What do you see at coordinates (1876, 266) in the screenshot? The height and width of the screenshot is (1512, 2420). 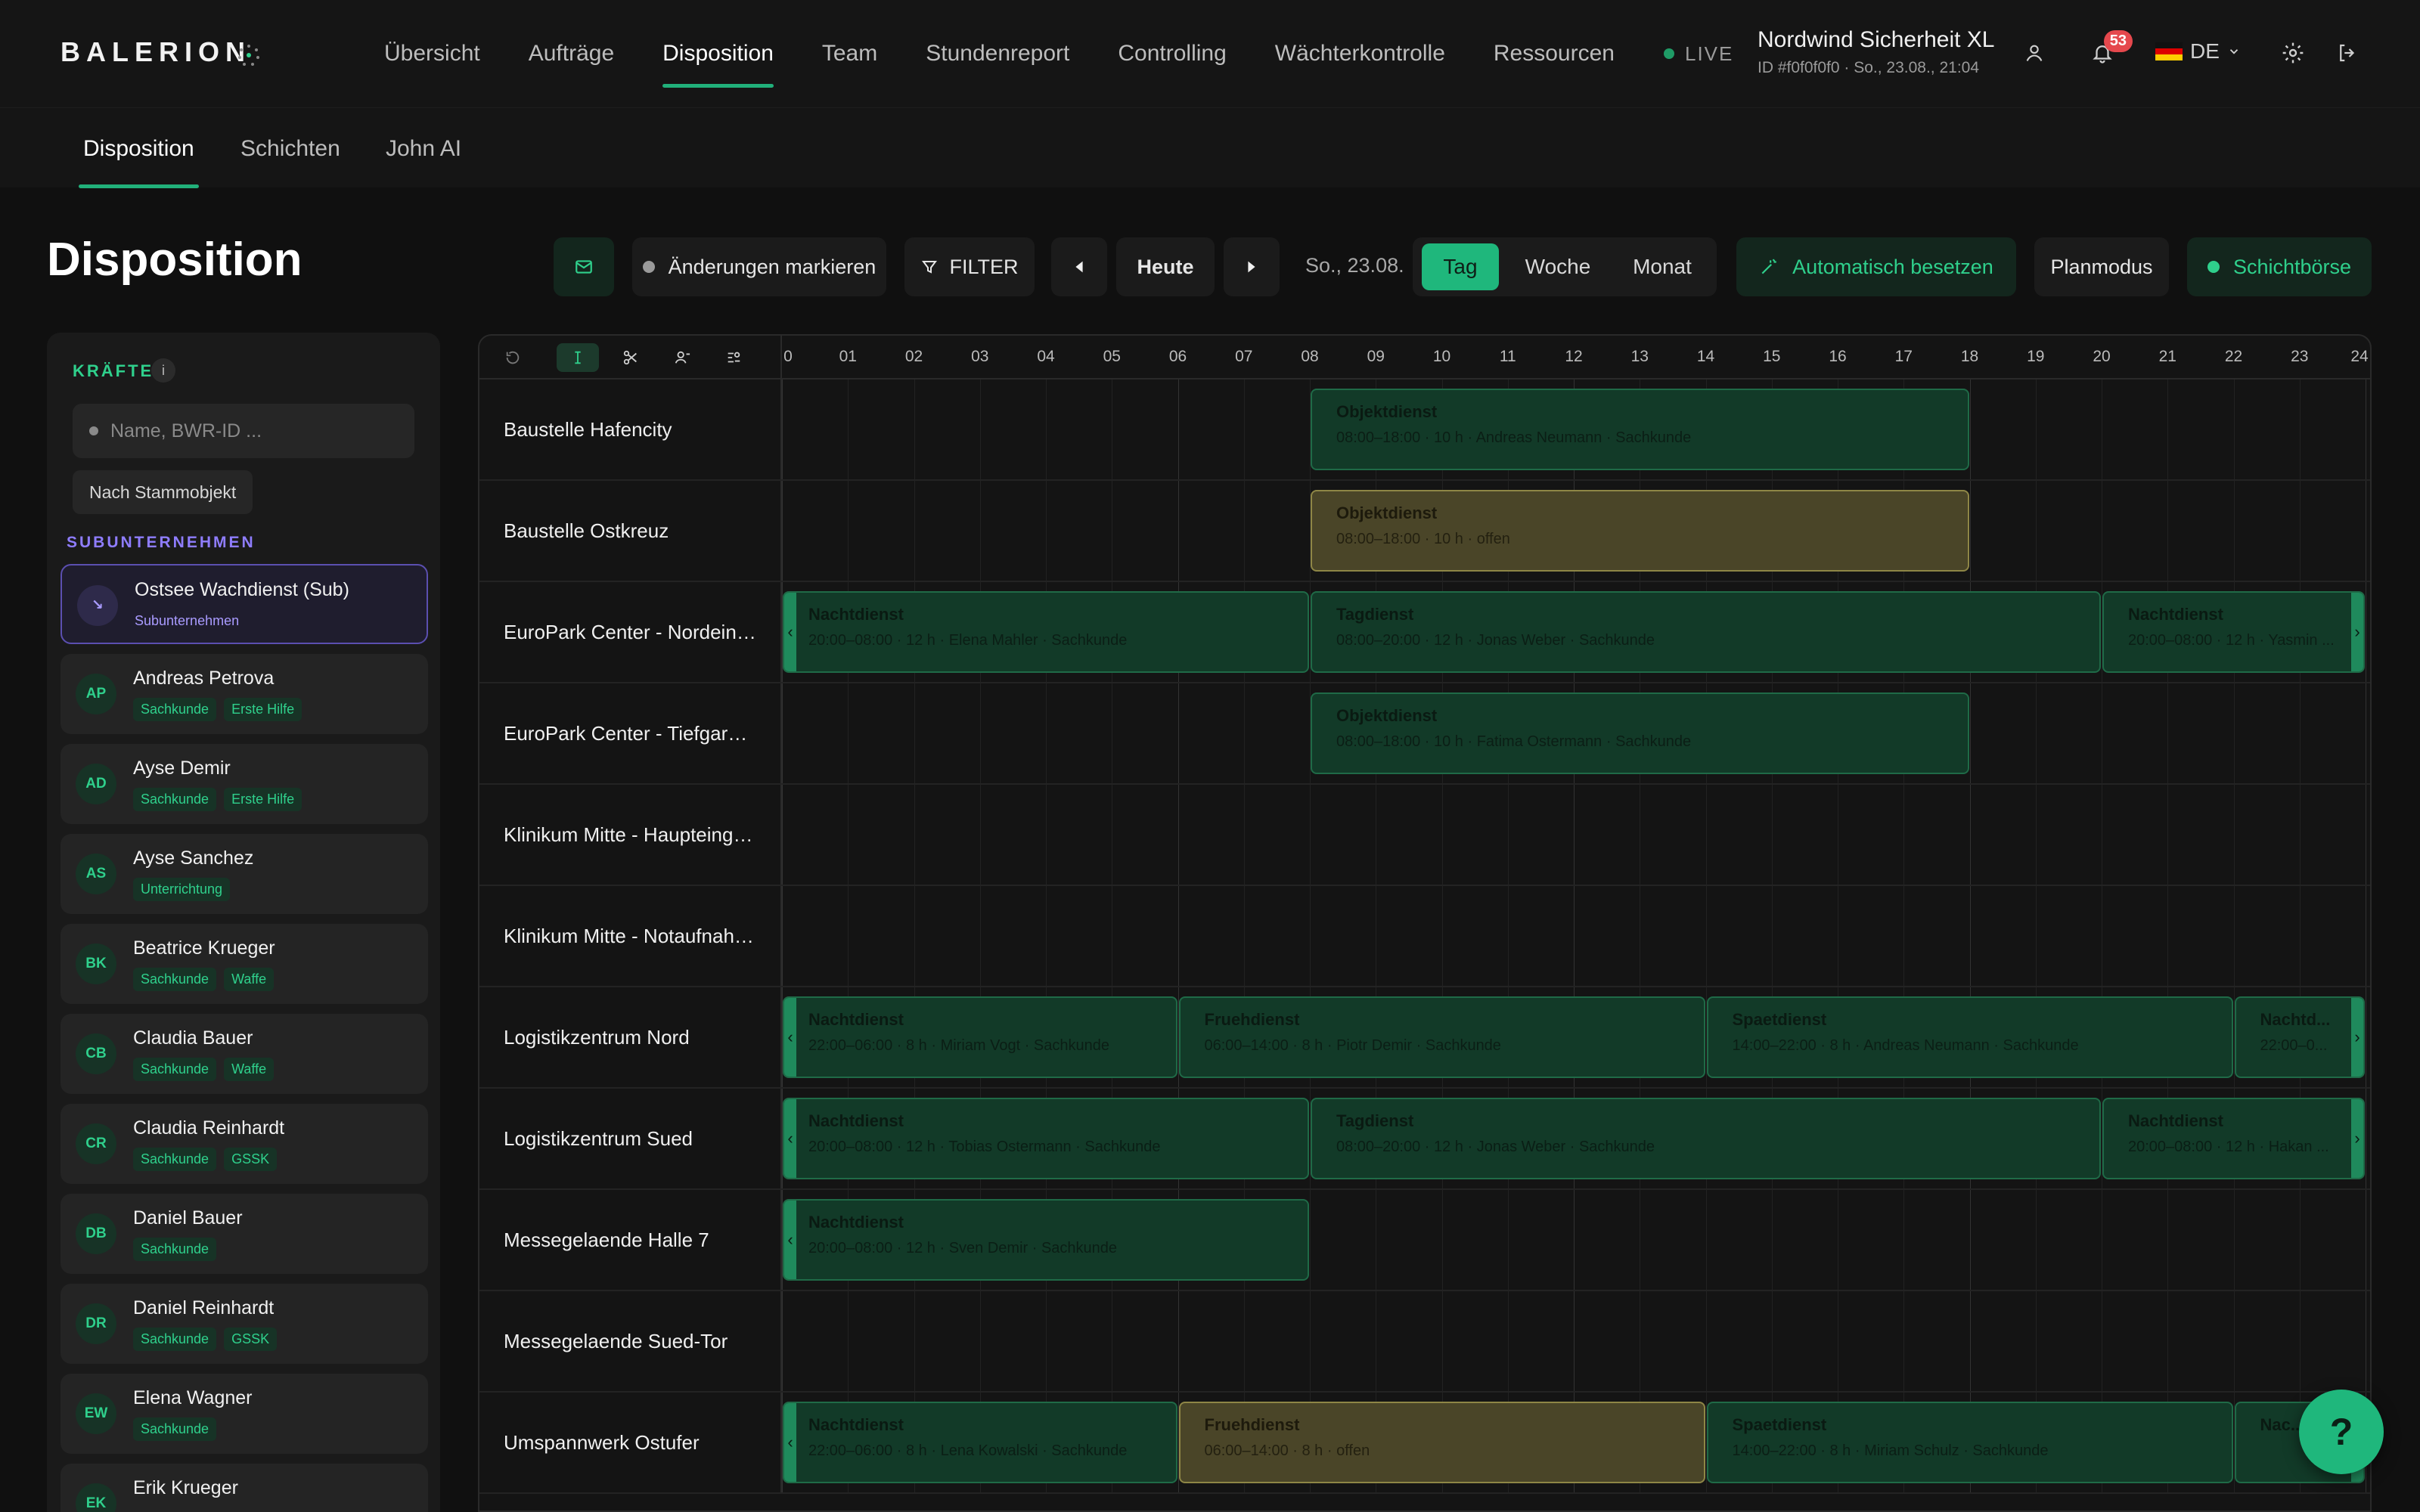 I see `auto-assign-button: Automatisch besetzen` at bounding box center [1876, 266].